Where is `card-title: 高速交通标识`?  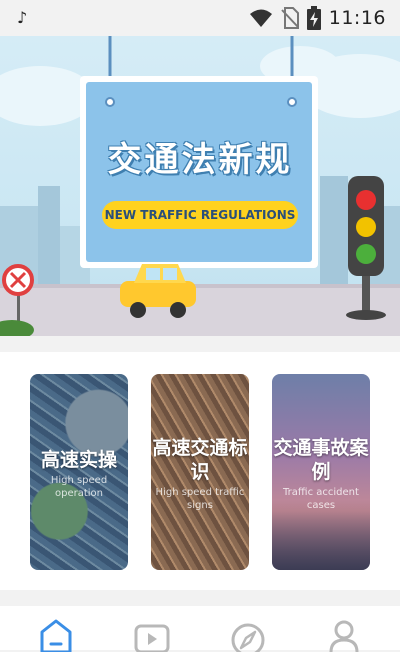
card-title: 高速交通标识 is located at coordinates (200, 460).